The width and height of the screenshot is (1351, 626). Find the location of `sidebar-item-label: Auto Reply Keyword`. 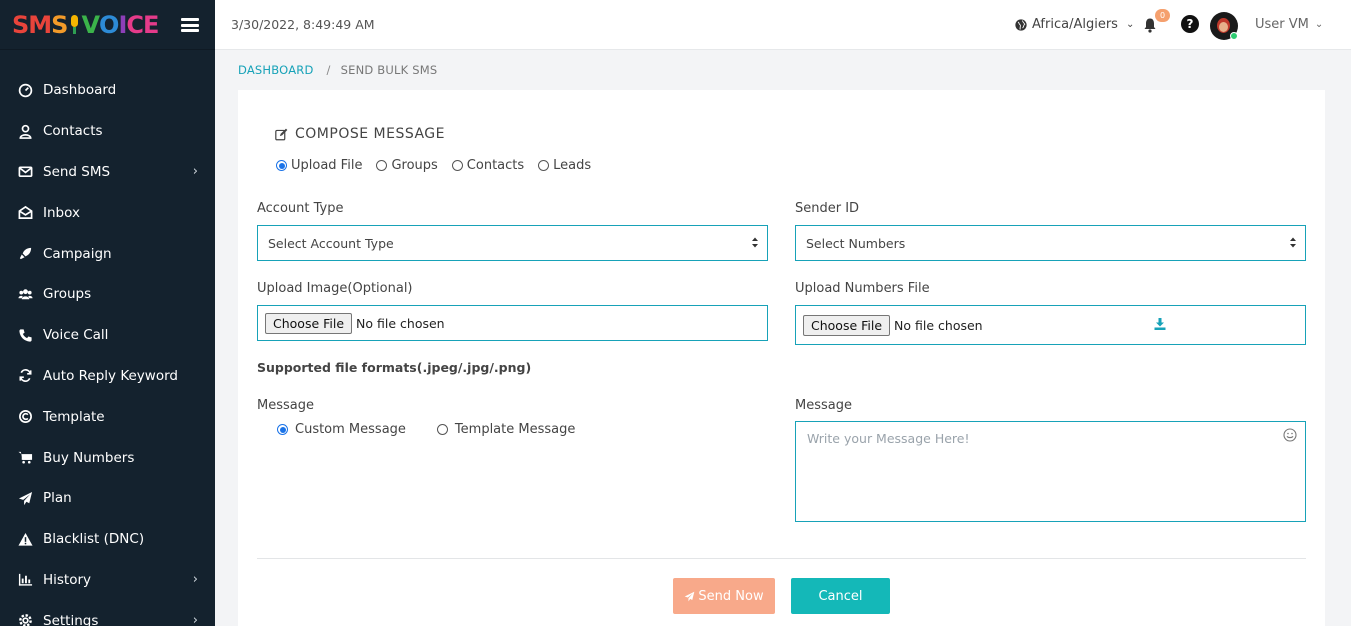

sidebar-item-label: Auto Reply Keyword is located at coordinates (110, 375).